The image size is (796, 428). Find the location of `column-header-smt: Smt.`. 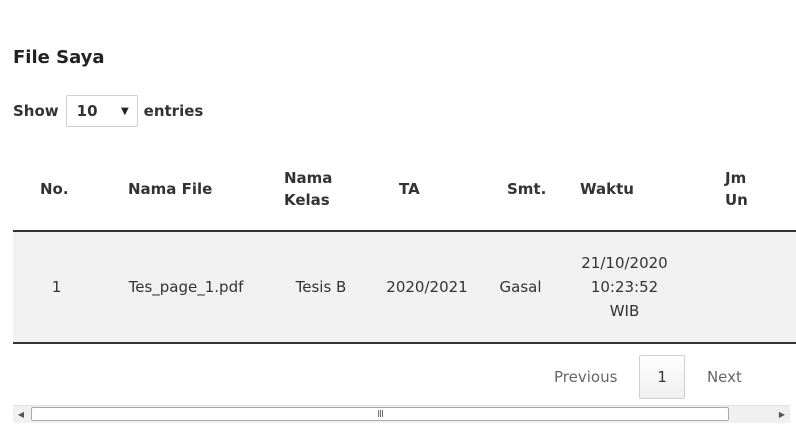

column-header-smt: Smt. is located at coordinates (520, 190).